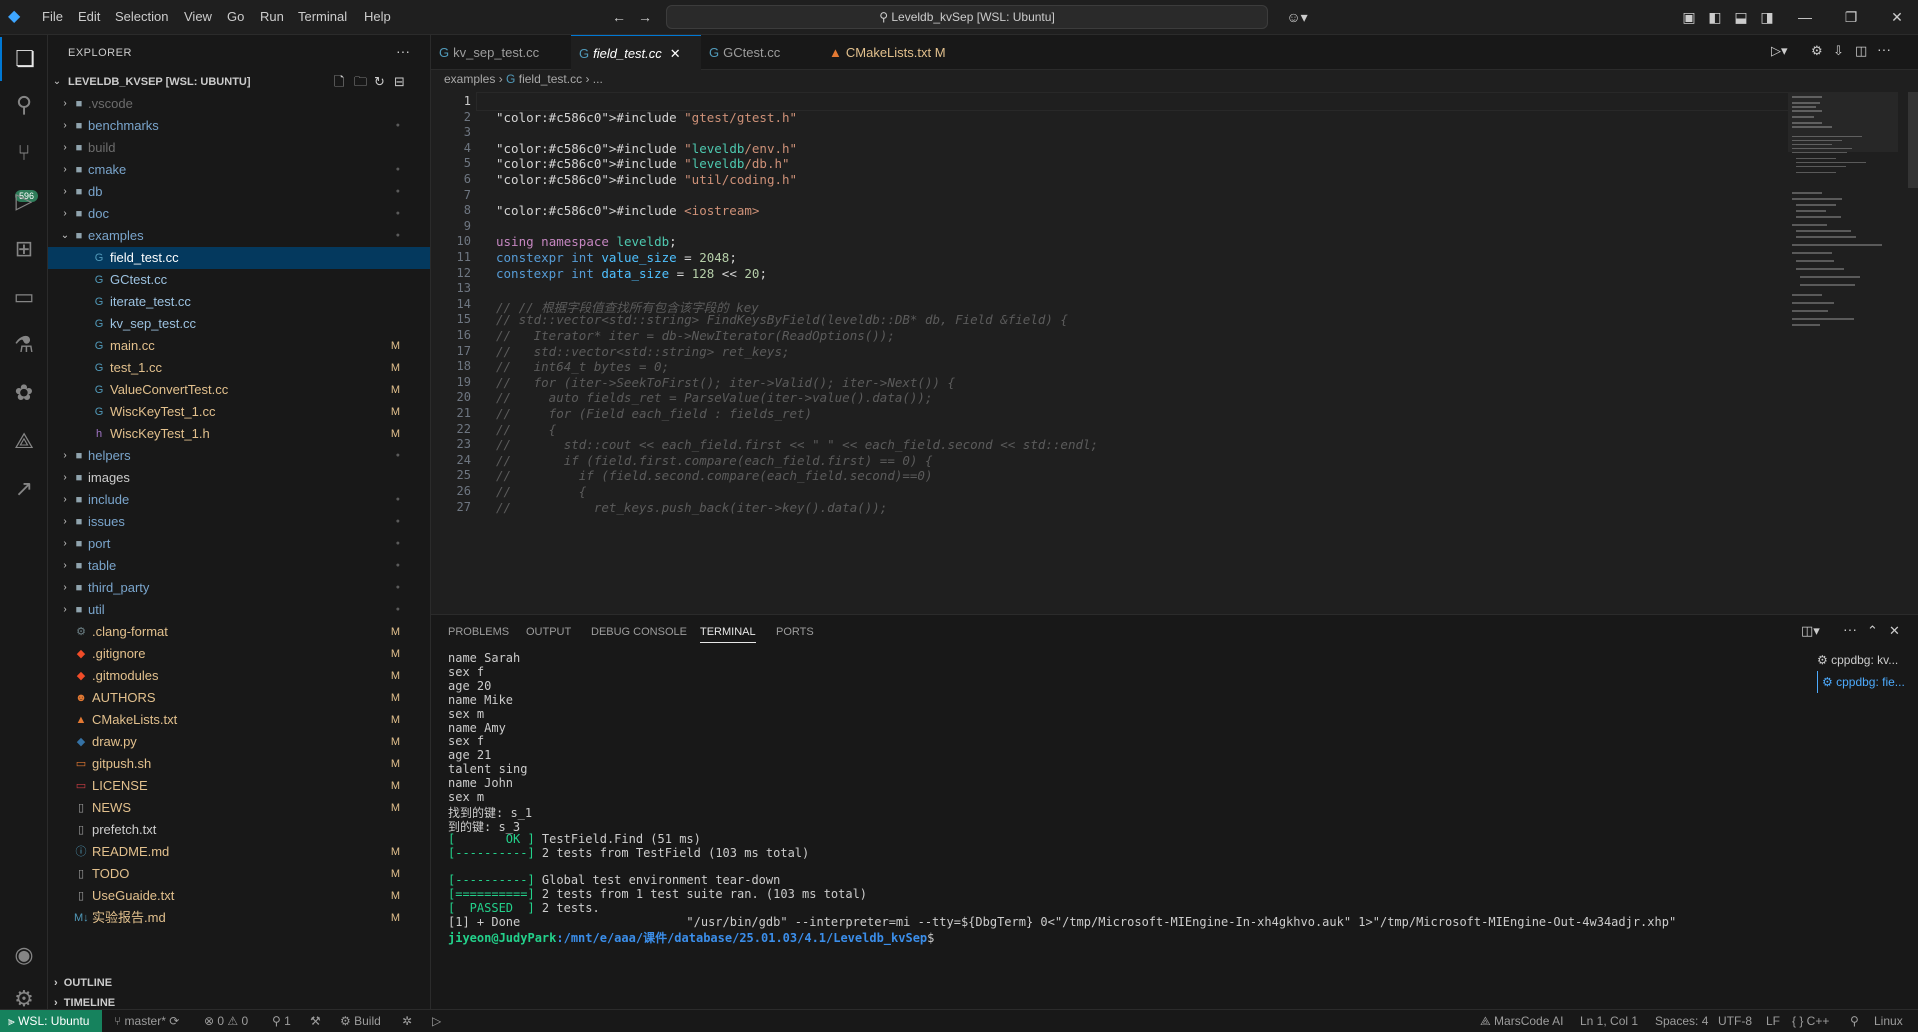 The image size is (1918, 1032). I want to click on tree-item: ⌄ ■ examples ●, so click(239, 236).